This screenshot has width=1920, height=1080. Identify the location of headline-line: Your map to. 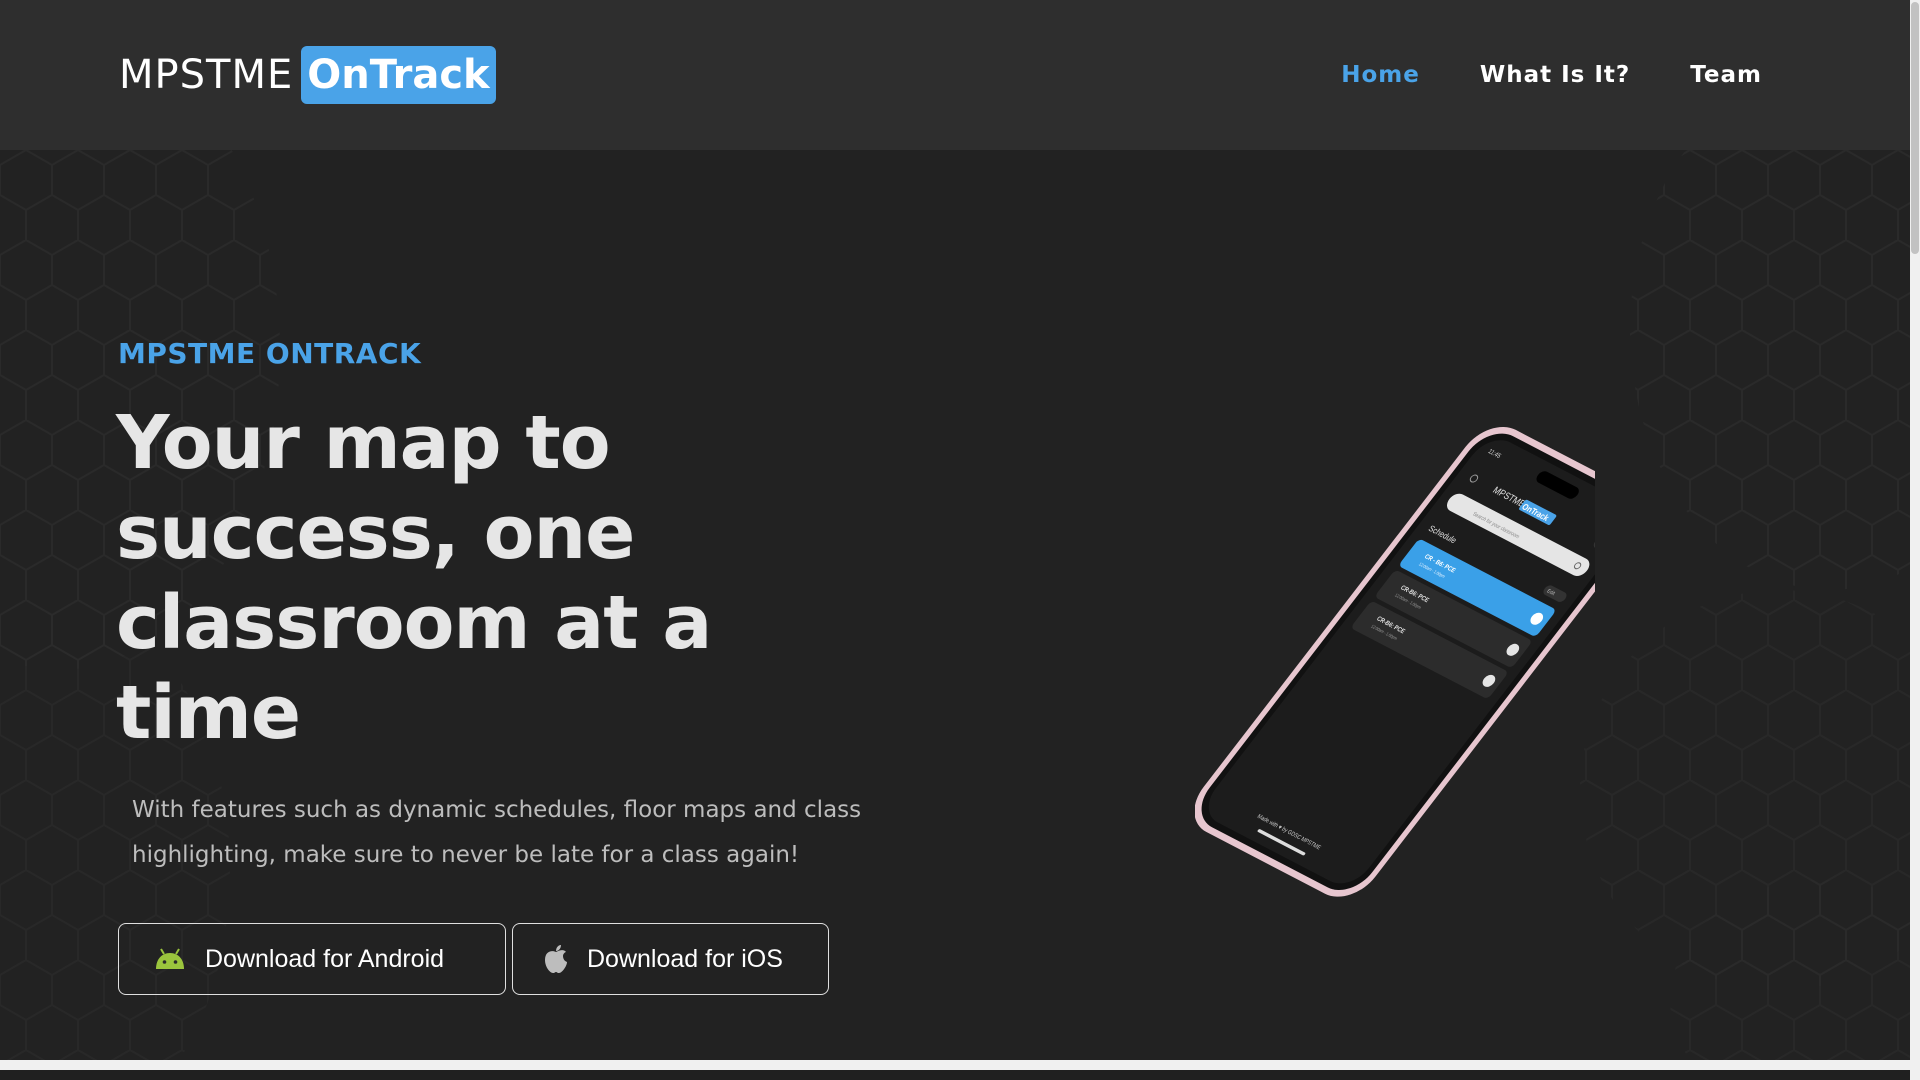
(363, 443).